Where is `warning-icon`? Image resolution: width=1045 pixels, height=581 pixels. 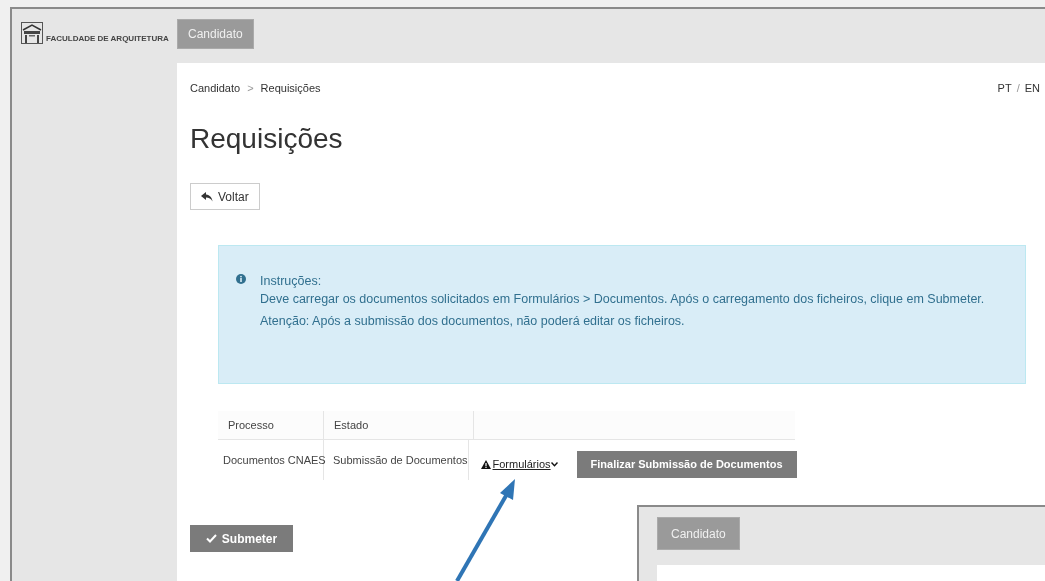
warning-icon is located at coordinates (485, 464).